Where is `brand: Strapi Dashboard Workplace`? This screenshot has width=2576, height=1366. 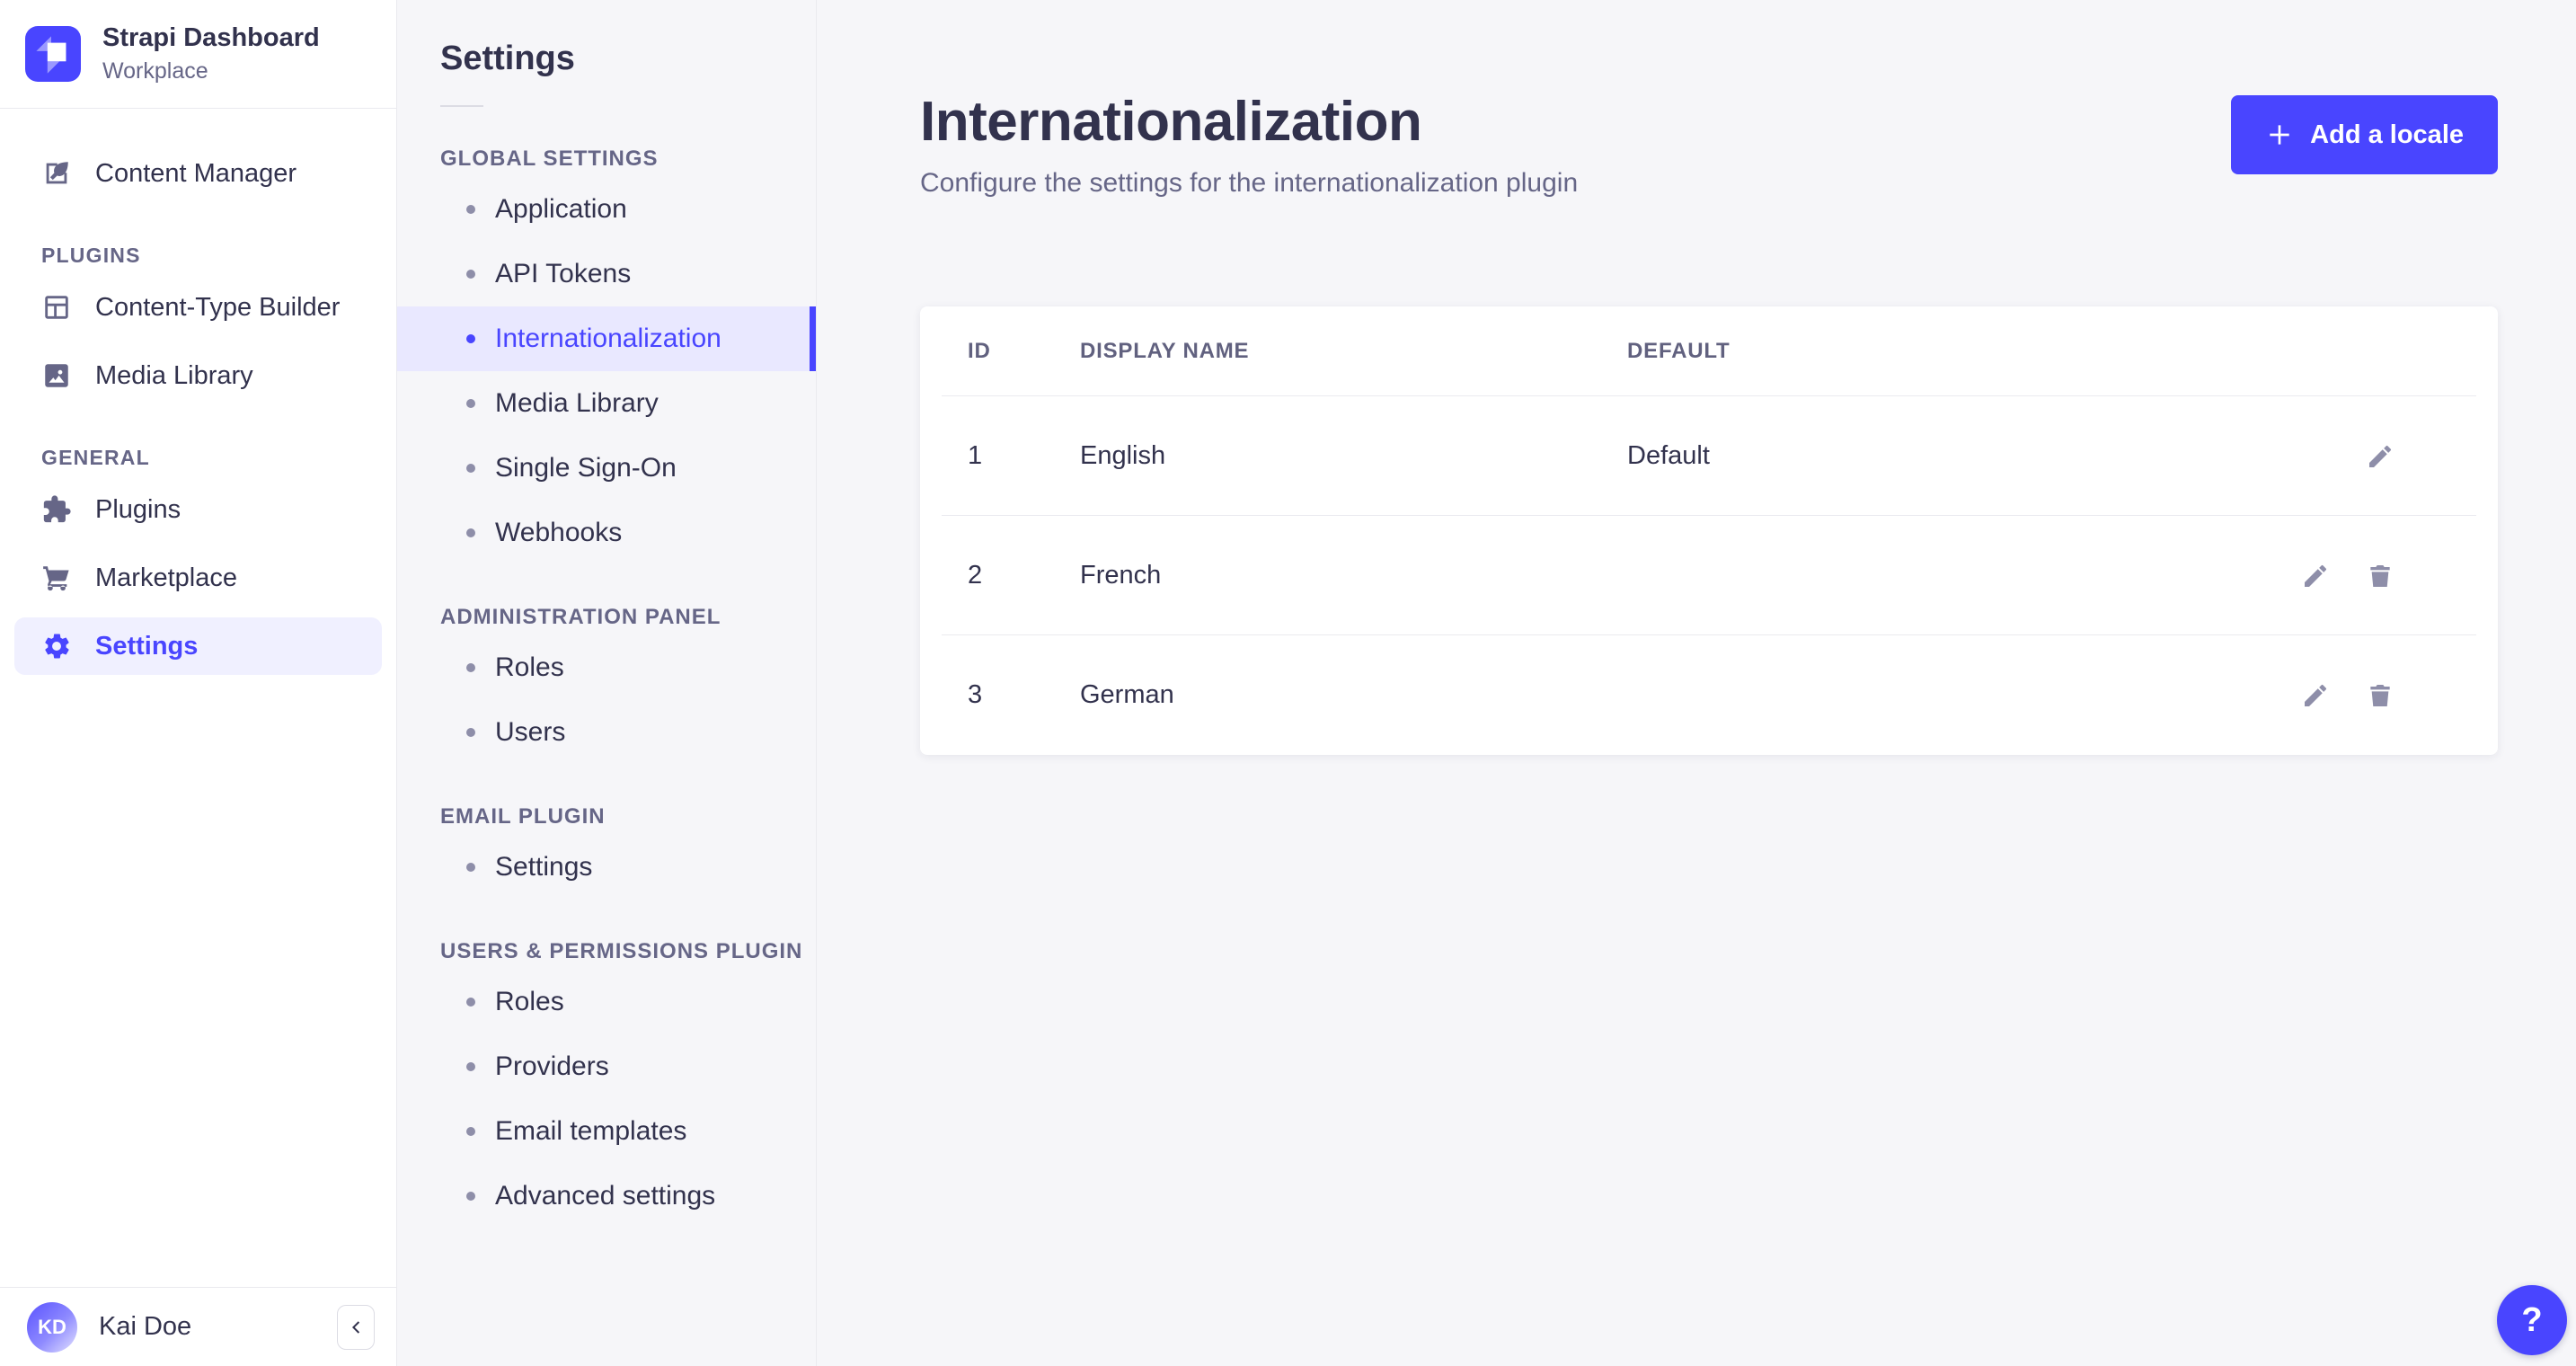
brand: Strapi Dashboard Workplace is located at coordinates (198, 54).